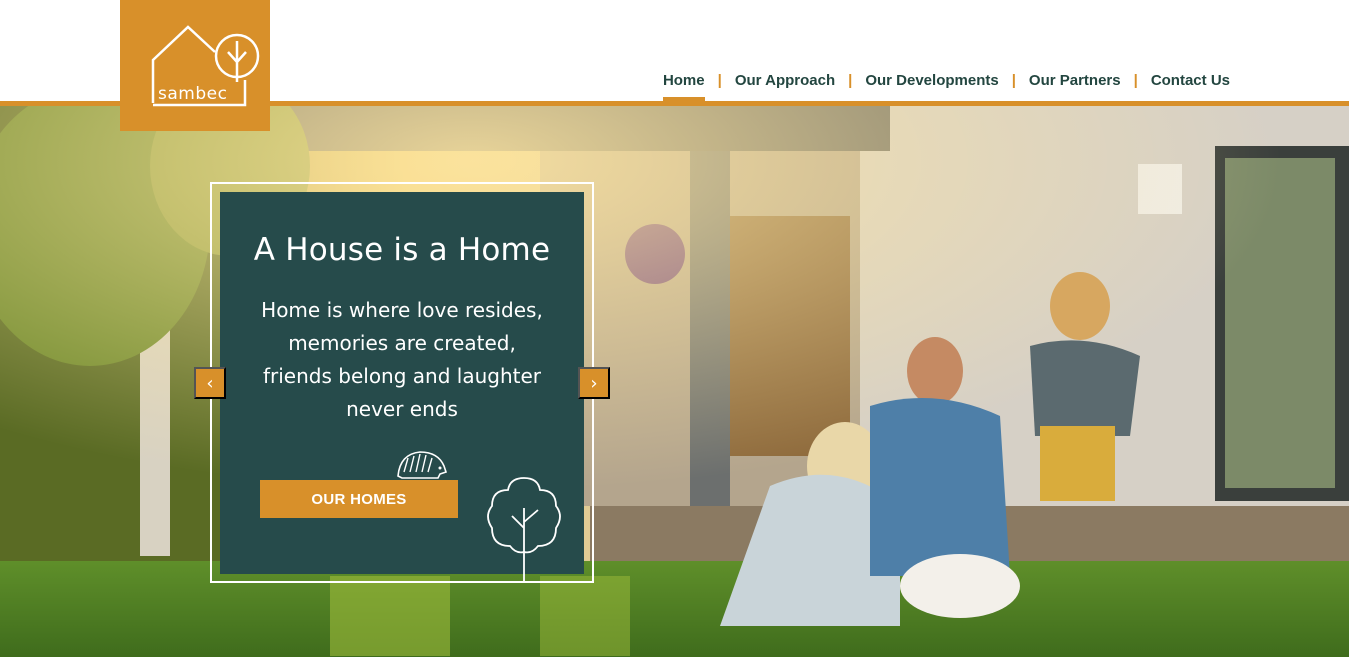  I want to click on nav-our-approach: Our Approach, so click(785, 80).